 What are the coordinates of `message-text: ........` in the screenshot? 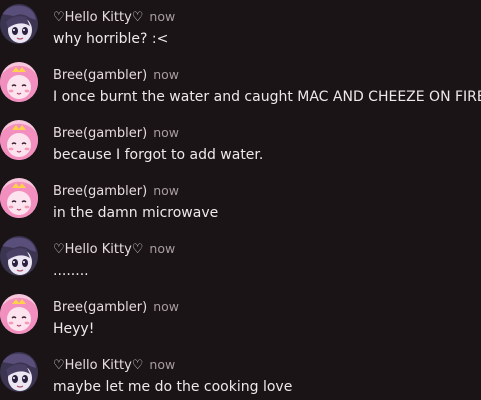 It's located at (71, 271).